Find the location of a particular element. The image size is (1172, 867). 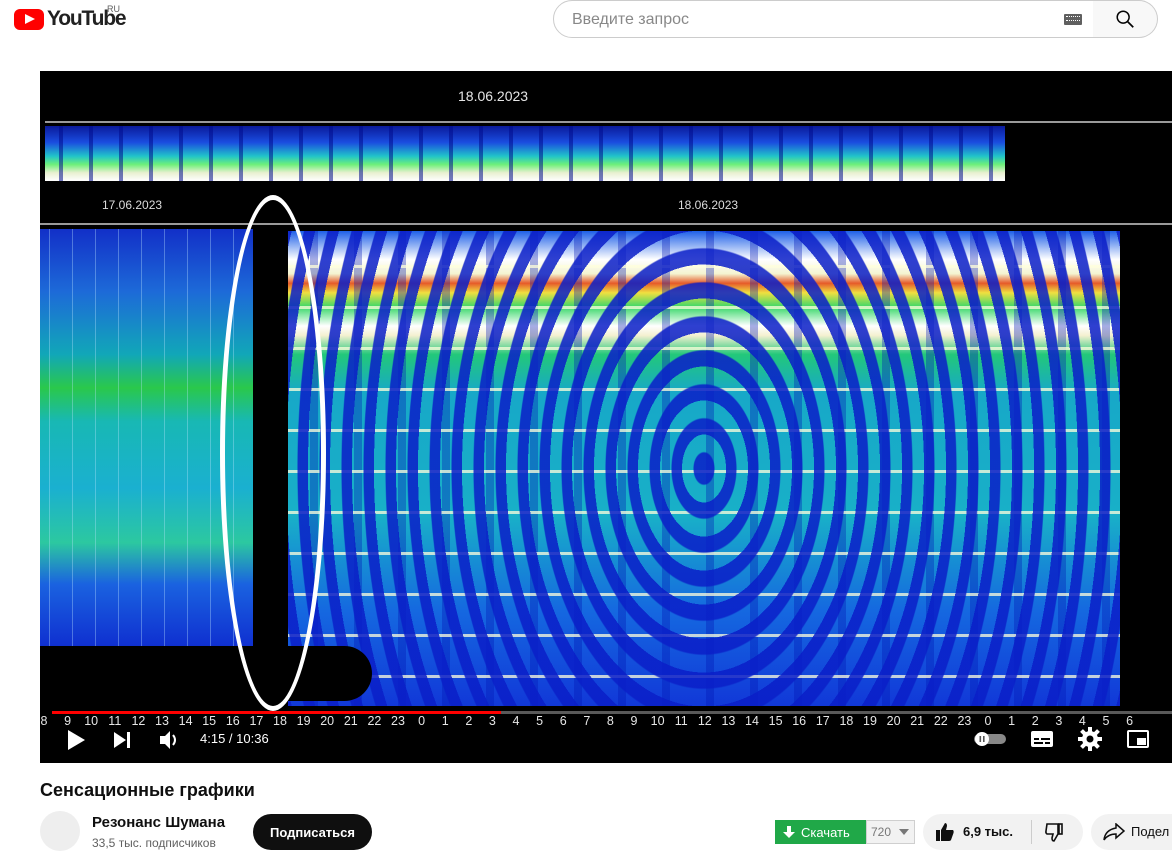

share-button: Подел is located at coordinates (1131, 832).